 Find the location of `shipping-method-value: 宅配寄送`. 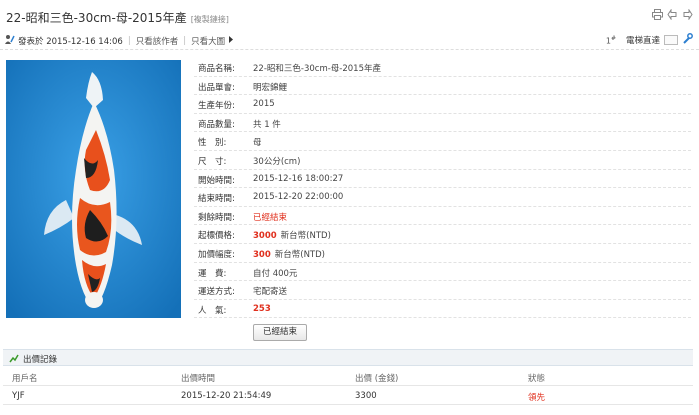

shipping-method-value: 宅配寄送 is located at coordinates (270, 292).